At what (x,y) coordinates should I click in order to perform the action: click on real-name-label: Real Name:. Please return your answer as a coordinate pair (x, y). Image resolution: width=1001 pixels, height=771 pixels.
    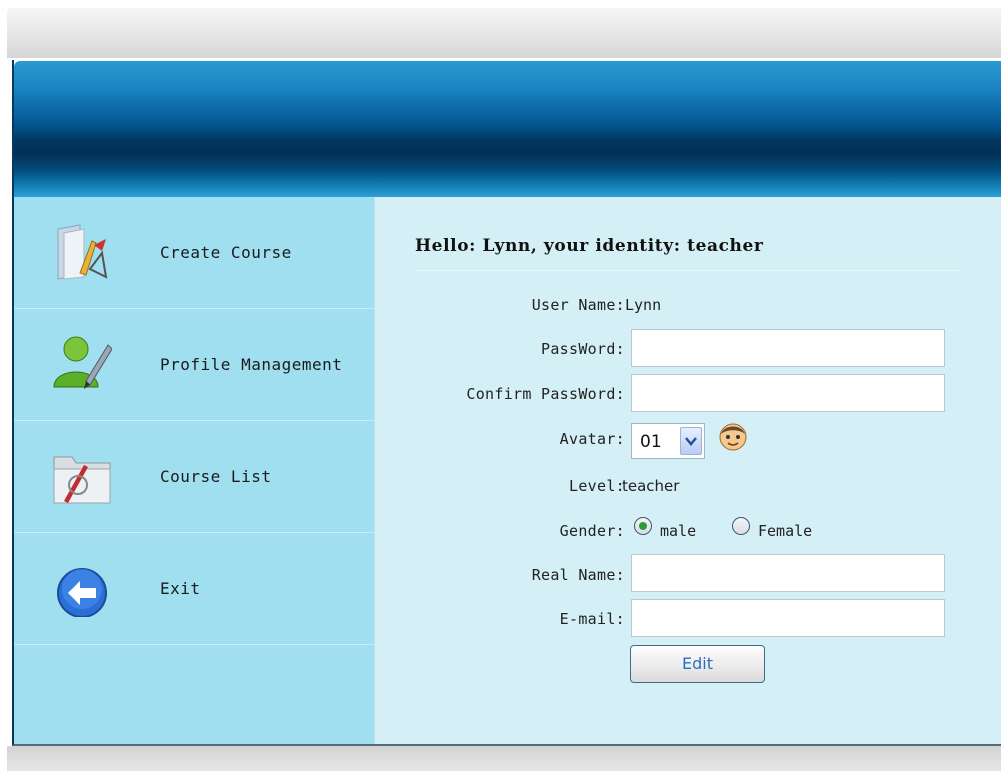
    Looking at the image, I should click on (578, 575).